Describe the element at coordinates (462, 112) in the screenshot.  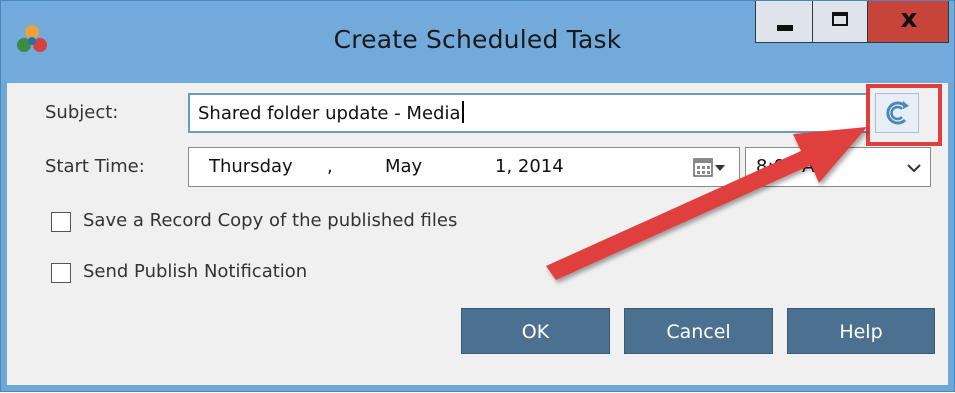
I see `text-caret` at that location.